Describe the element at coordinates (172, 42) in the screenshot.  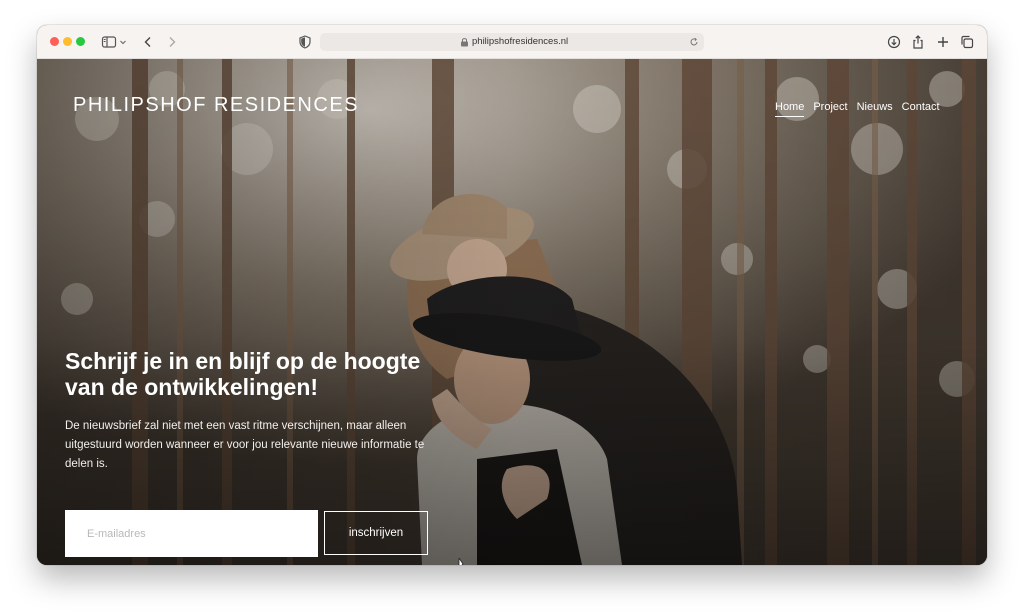
I see `forward-icon` at that location.